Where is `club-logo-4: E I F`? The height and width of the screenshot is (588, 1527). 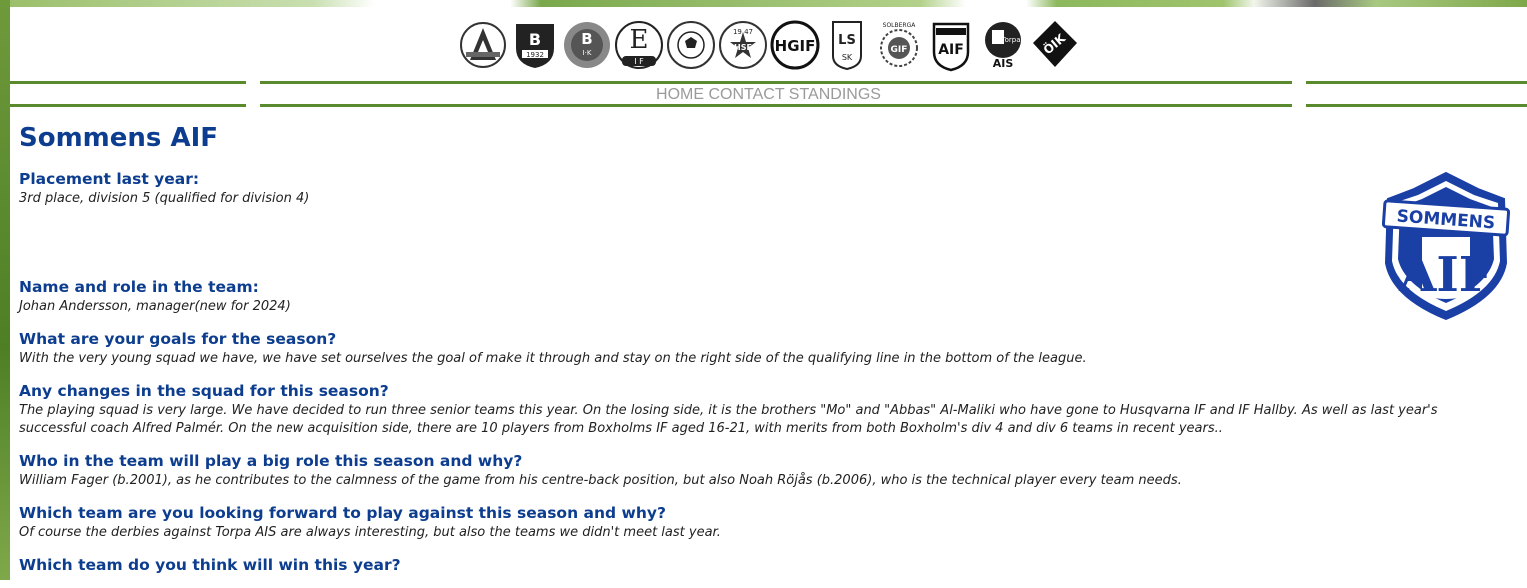 club-logo-4: E I F is located at coordinates (639, 45).